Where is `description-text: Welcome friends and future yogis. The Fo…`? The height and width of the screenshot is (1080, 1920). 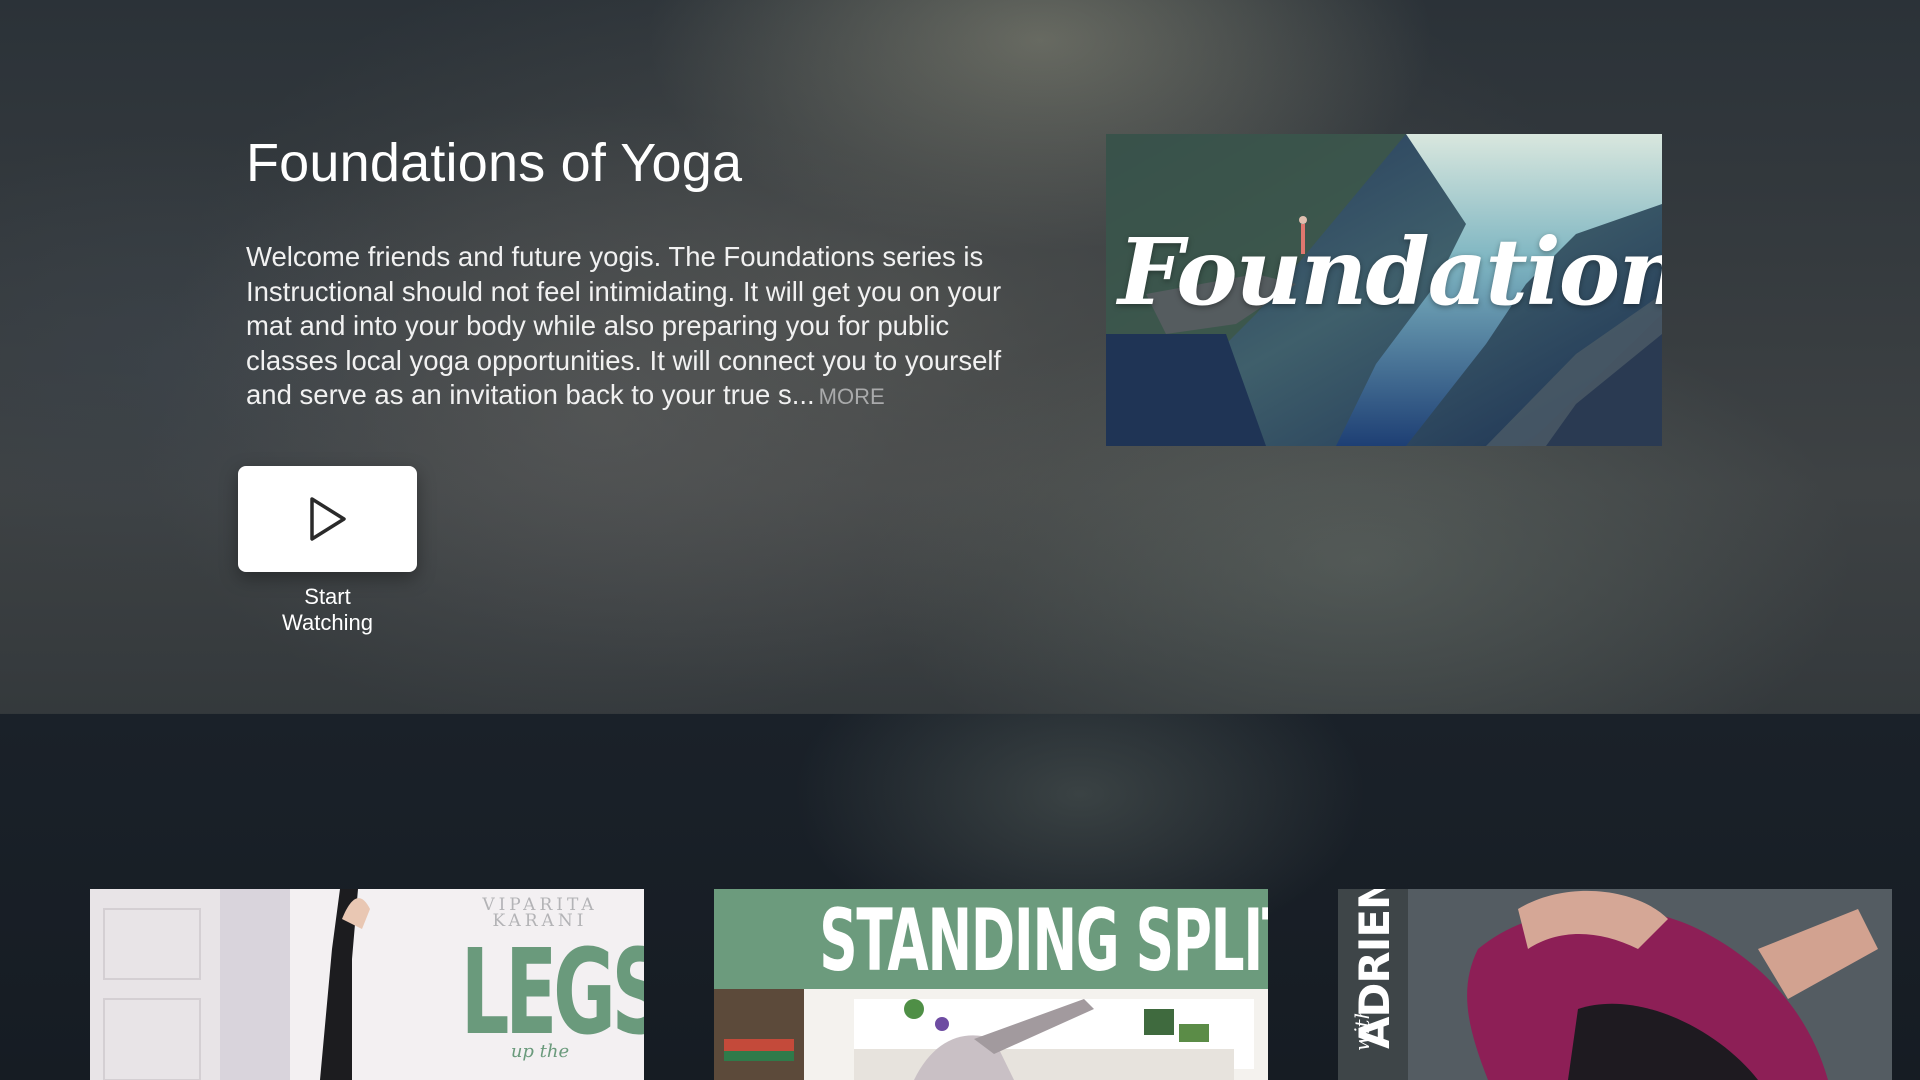 description-text: Welcome friends and future yogis. The Fo… is located at coordinates (624, 325).